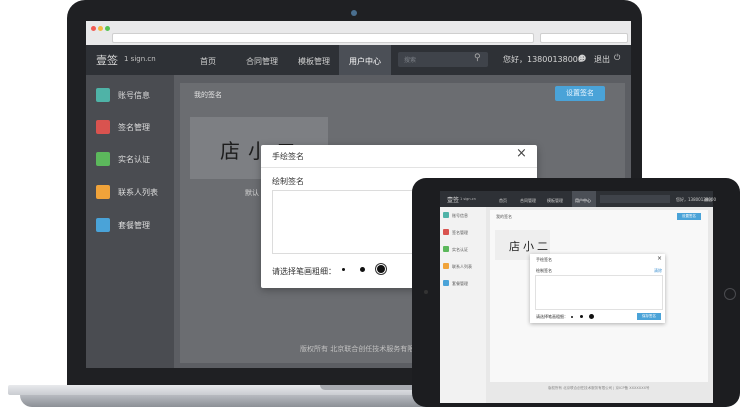 Image resolution: width=740 pixels, height=409 pixels. Describe the element at coordinates (314, 61) in the screenshot. I see `nav-templates: 模板管理` at that location.